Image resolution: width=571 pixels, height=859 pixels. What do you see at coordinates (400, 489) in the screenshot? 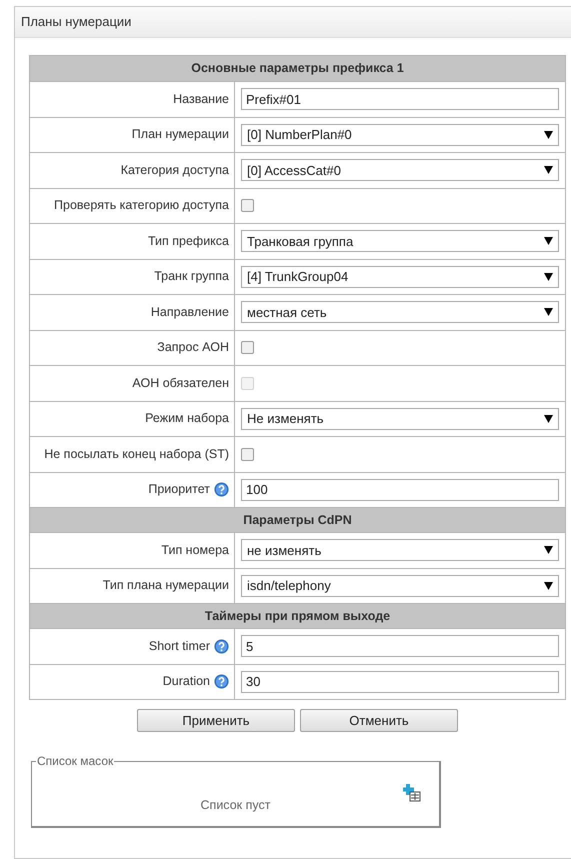
I see `text-field: 100` at bounding box center [400, 489].